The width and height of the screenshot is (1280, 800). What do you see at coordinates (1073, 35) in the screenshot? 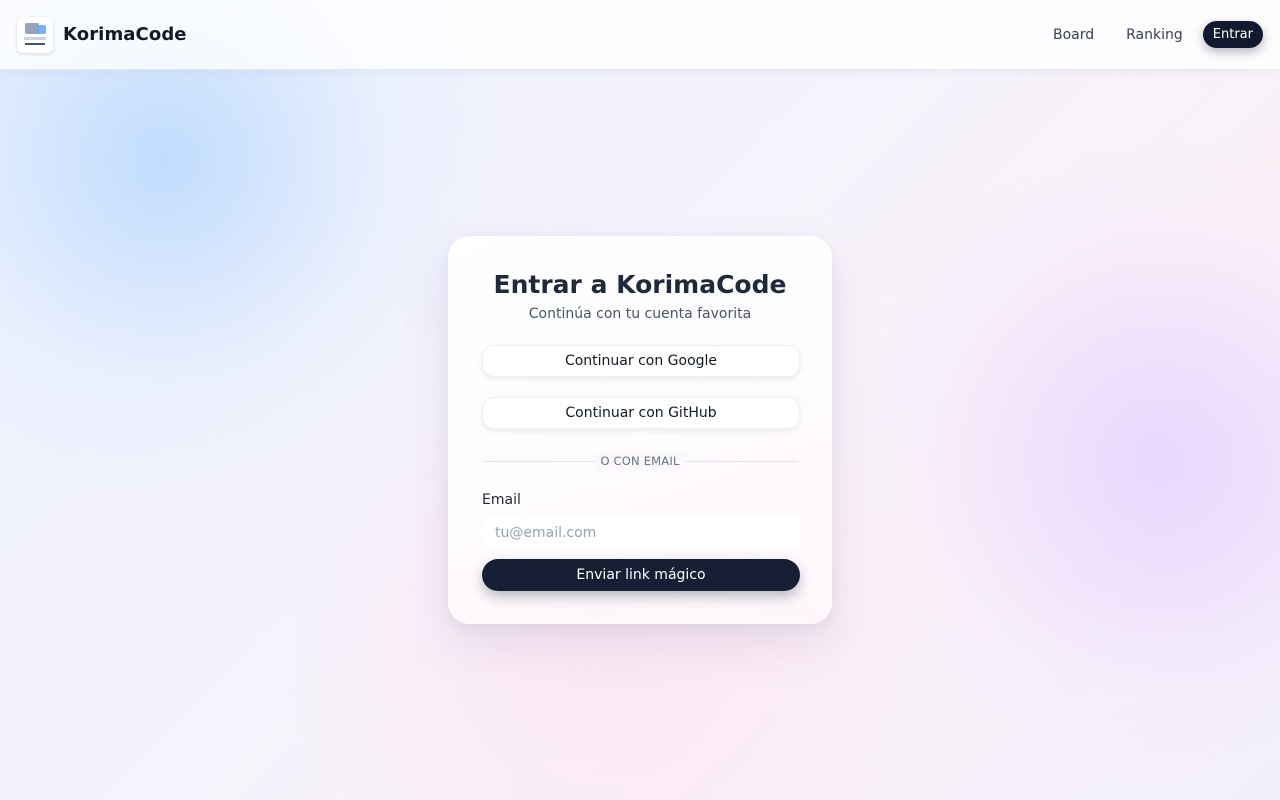
I see `nav-link-board: Board` at bounding box center [1073, 35].